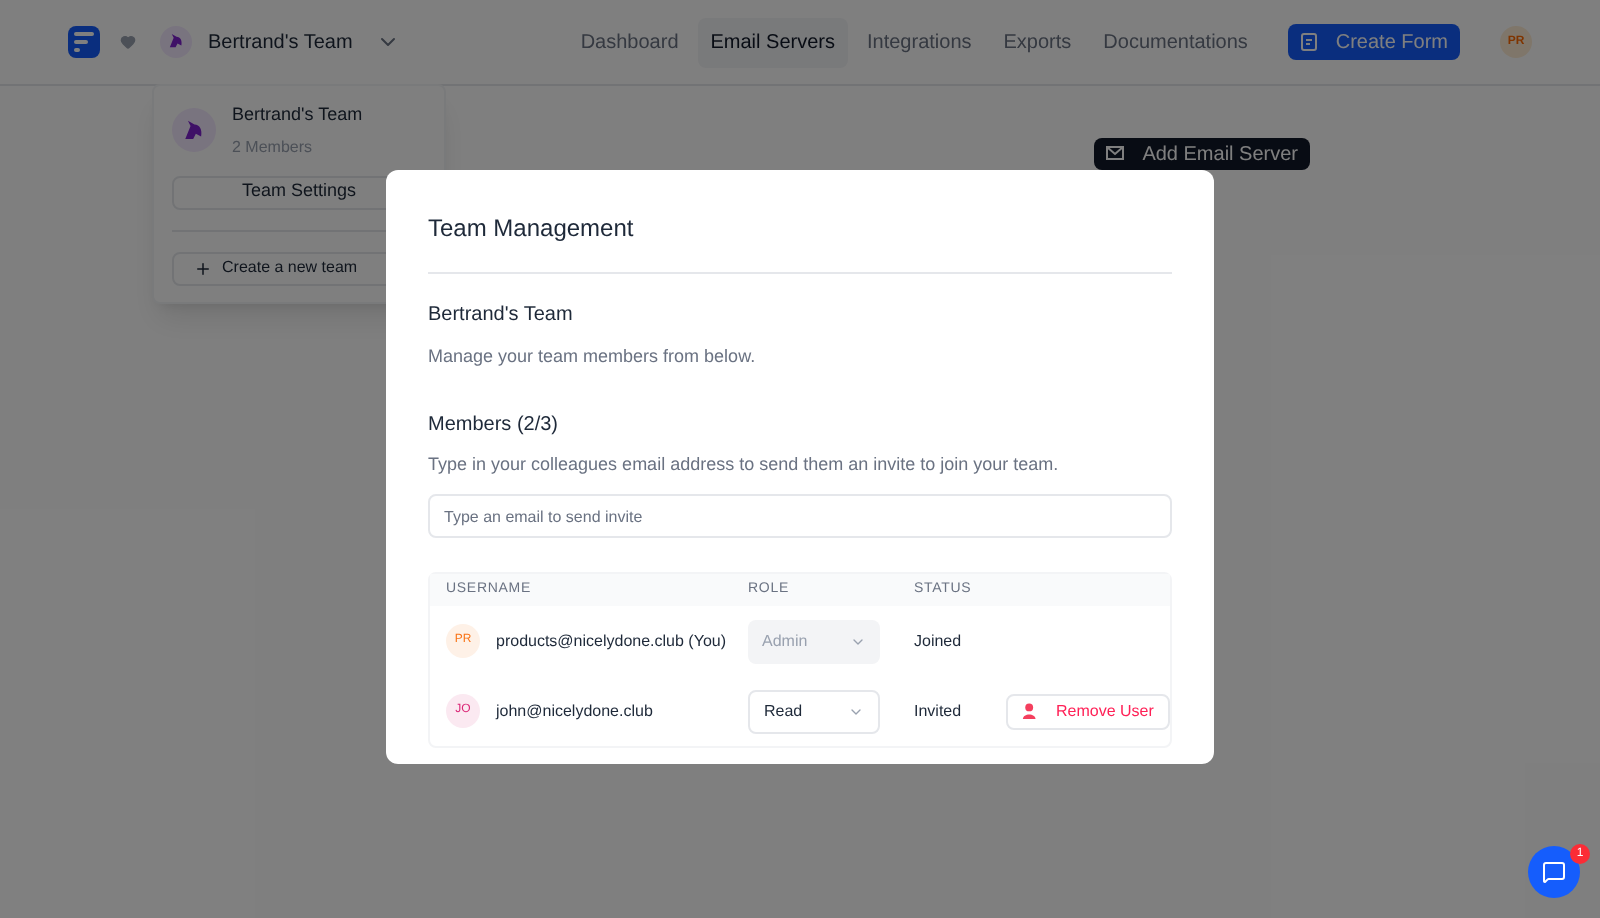  I want to click on chat-button, so click(1554, 872).